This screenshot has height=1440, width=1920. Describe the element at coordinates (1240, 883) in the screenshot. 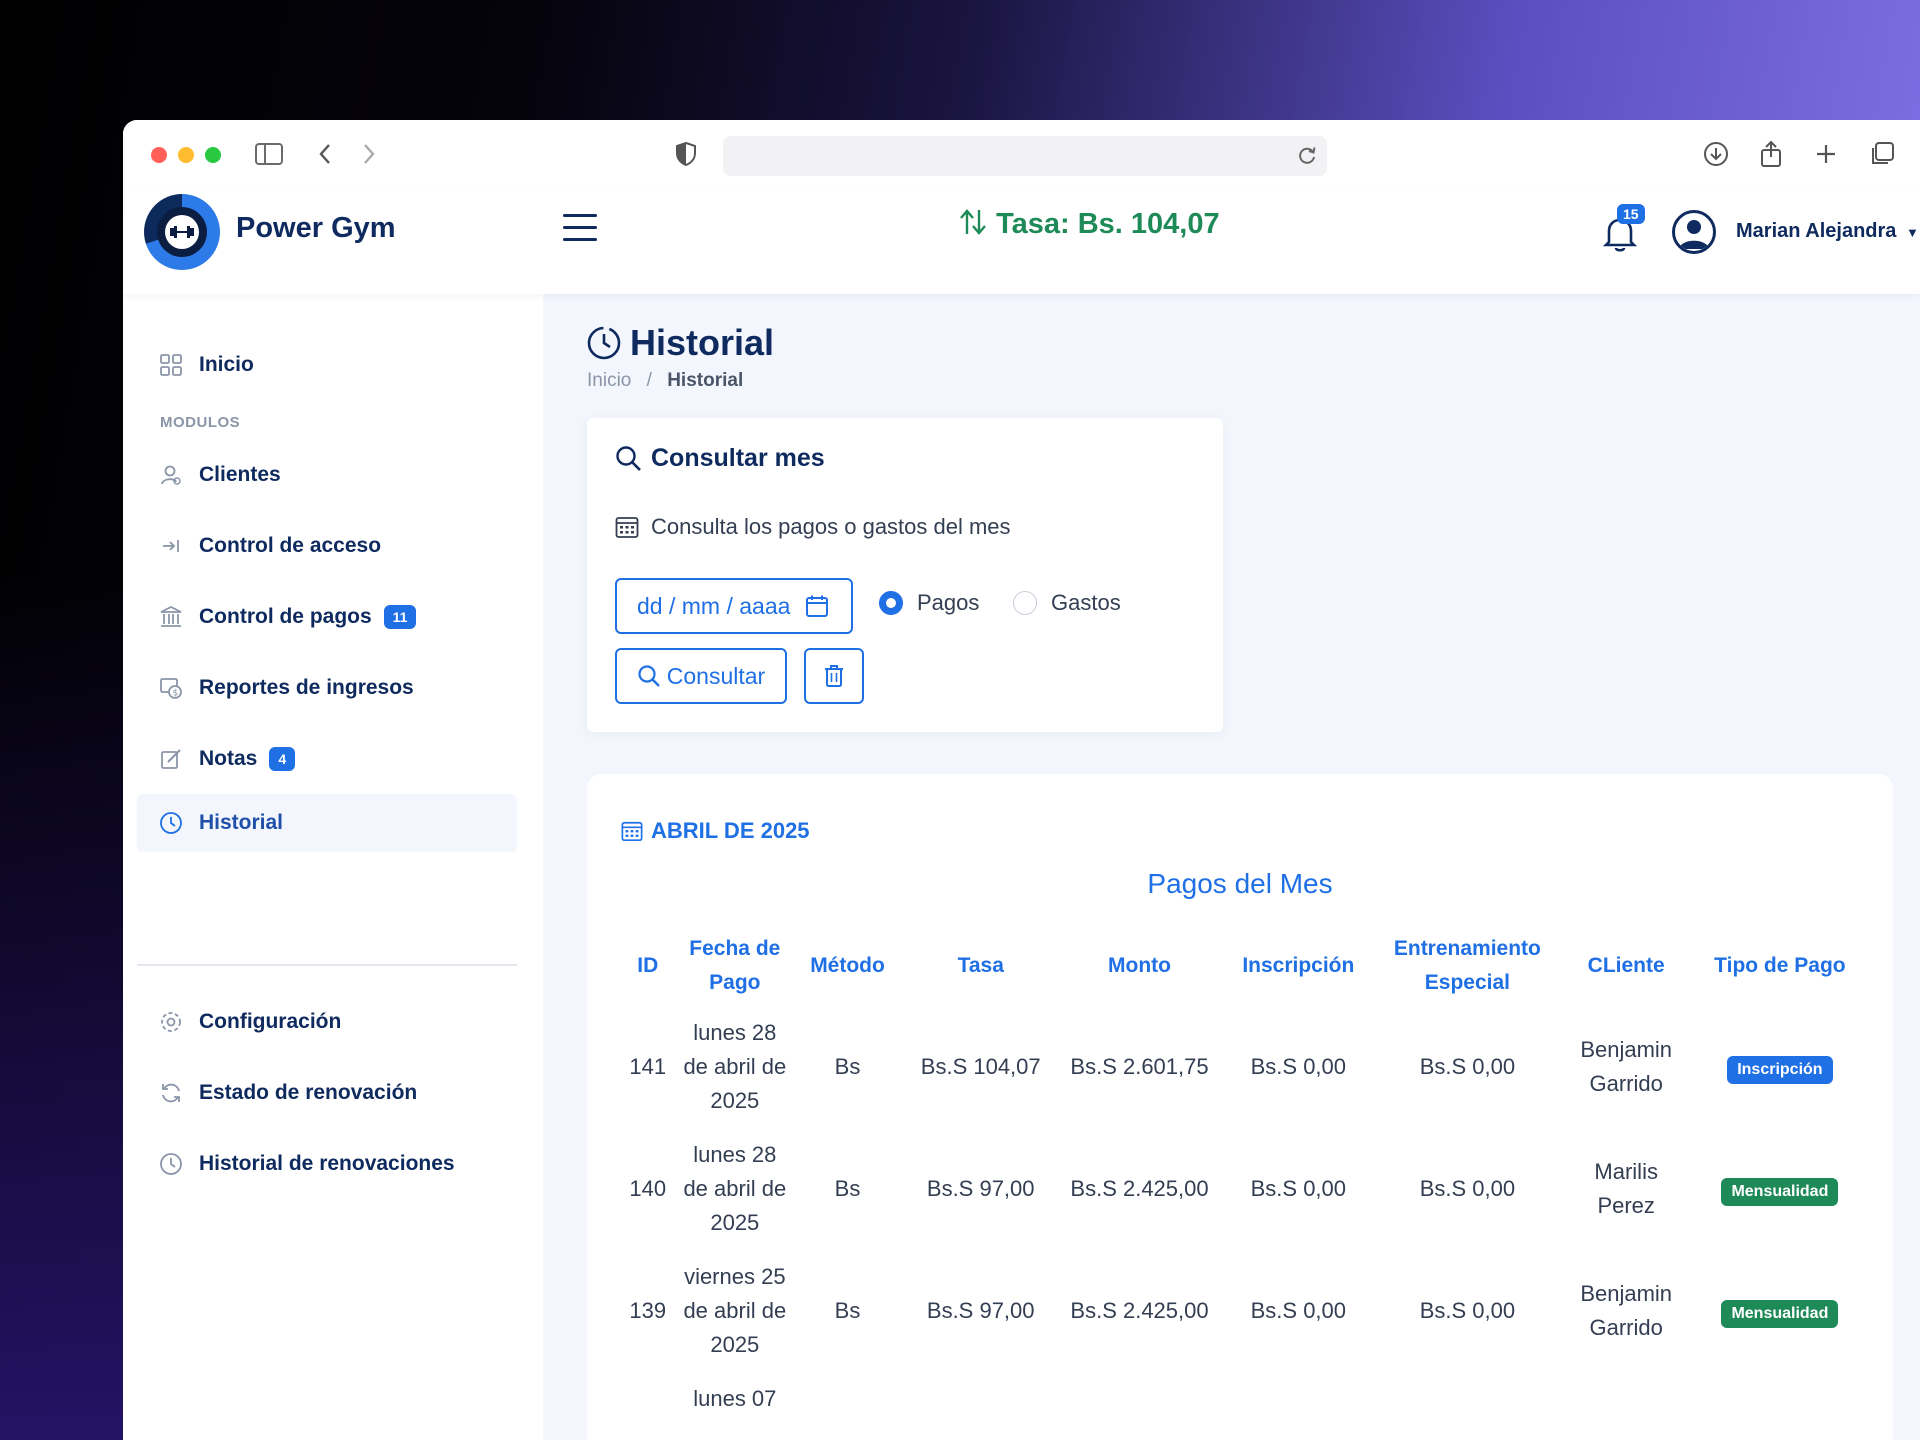

I see `table-title: Pagos del Mes` at that location.